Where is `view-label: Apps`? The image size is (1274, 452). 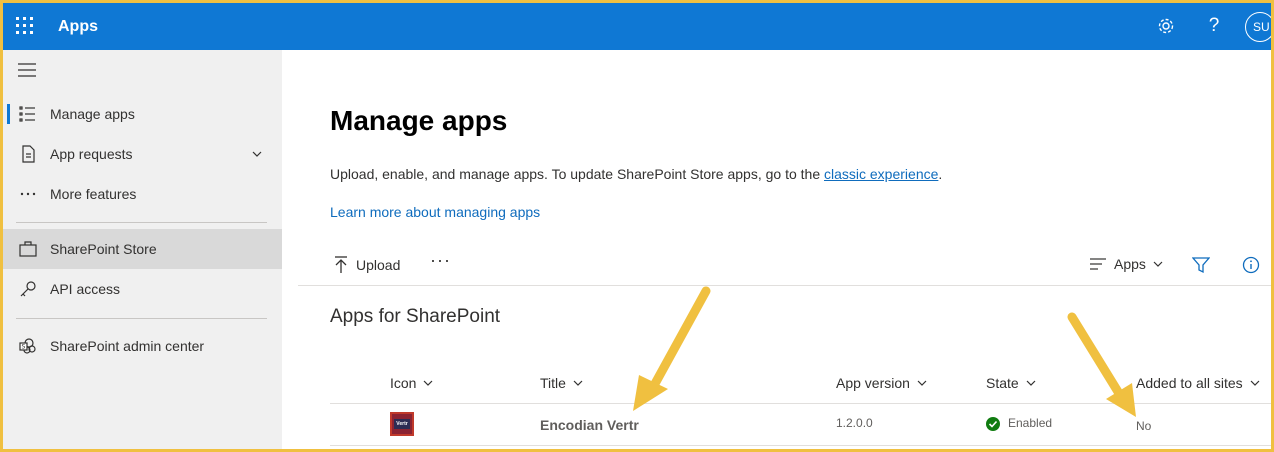
view-label: Apps is located at coordinates (1130, 264).